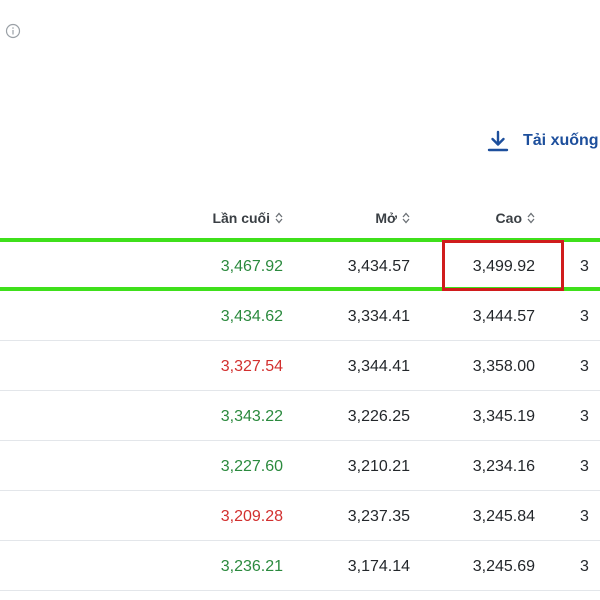 This screenshot has height=600, width=600. What do you see at coordinates (300, 366) in the screenshot?
I see `table-row: 3,327.54 3,344.41 3,358.00 3` at bounding box center [300, 366].